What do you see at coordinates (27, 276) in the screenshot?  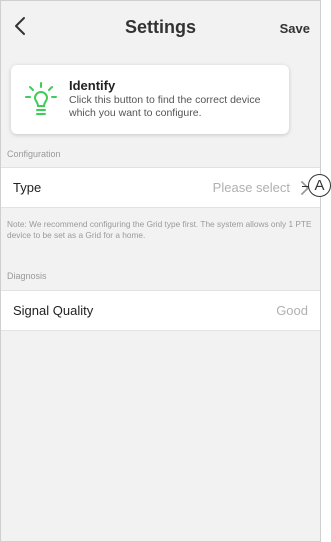 I see `diagnosis-section-label: Diagnosis` at bounding box center [27, 276].